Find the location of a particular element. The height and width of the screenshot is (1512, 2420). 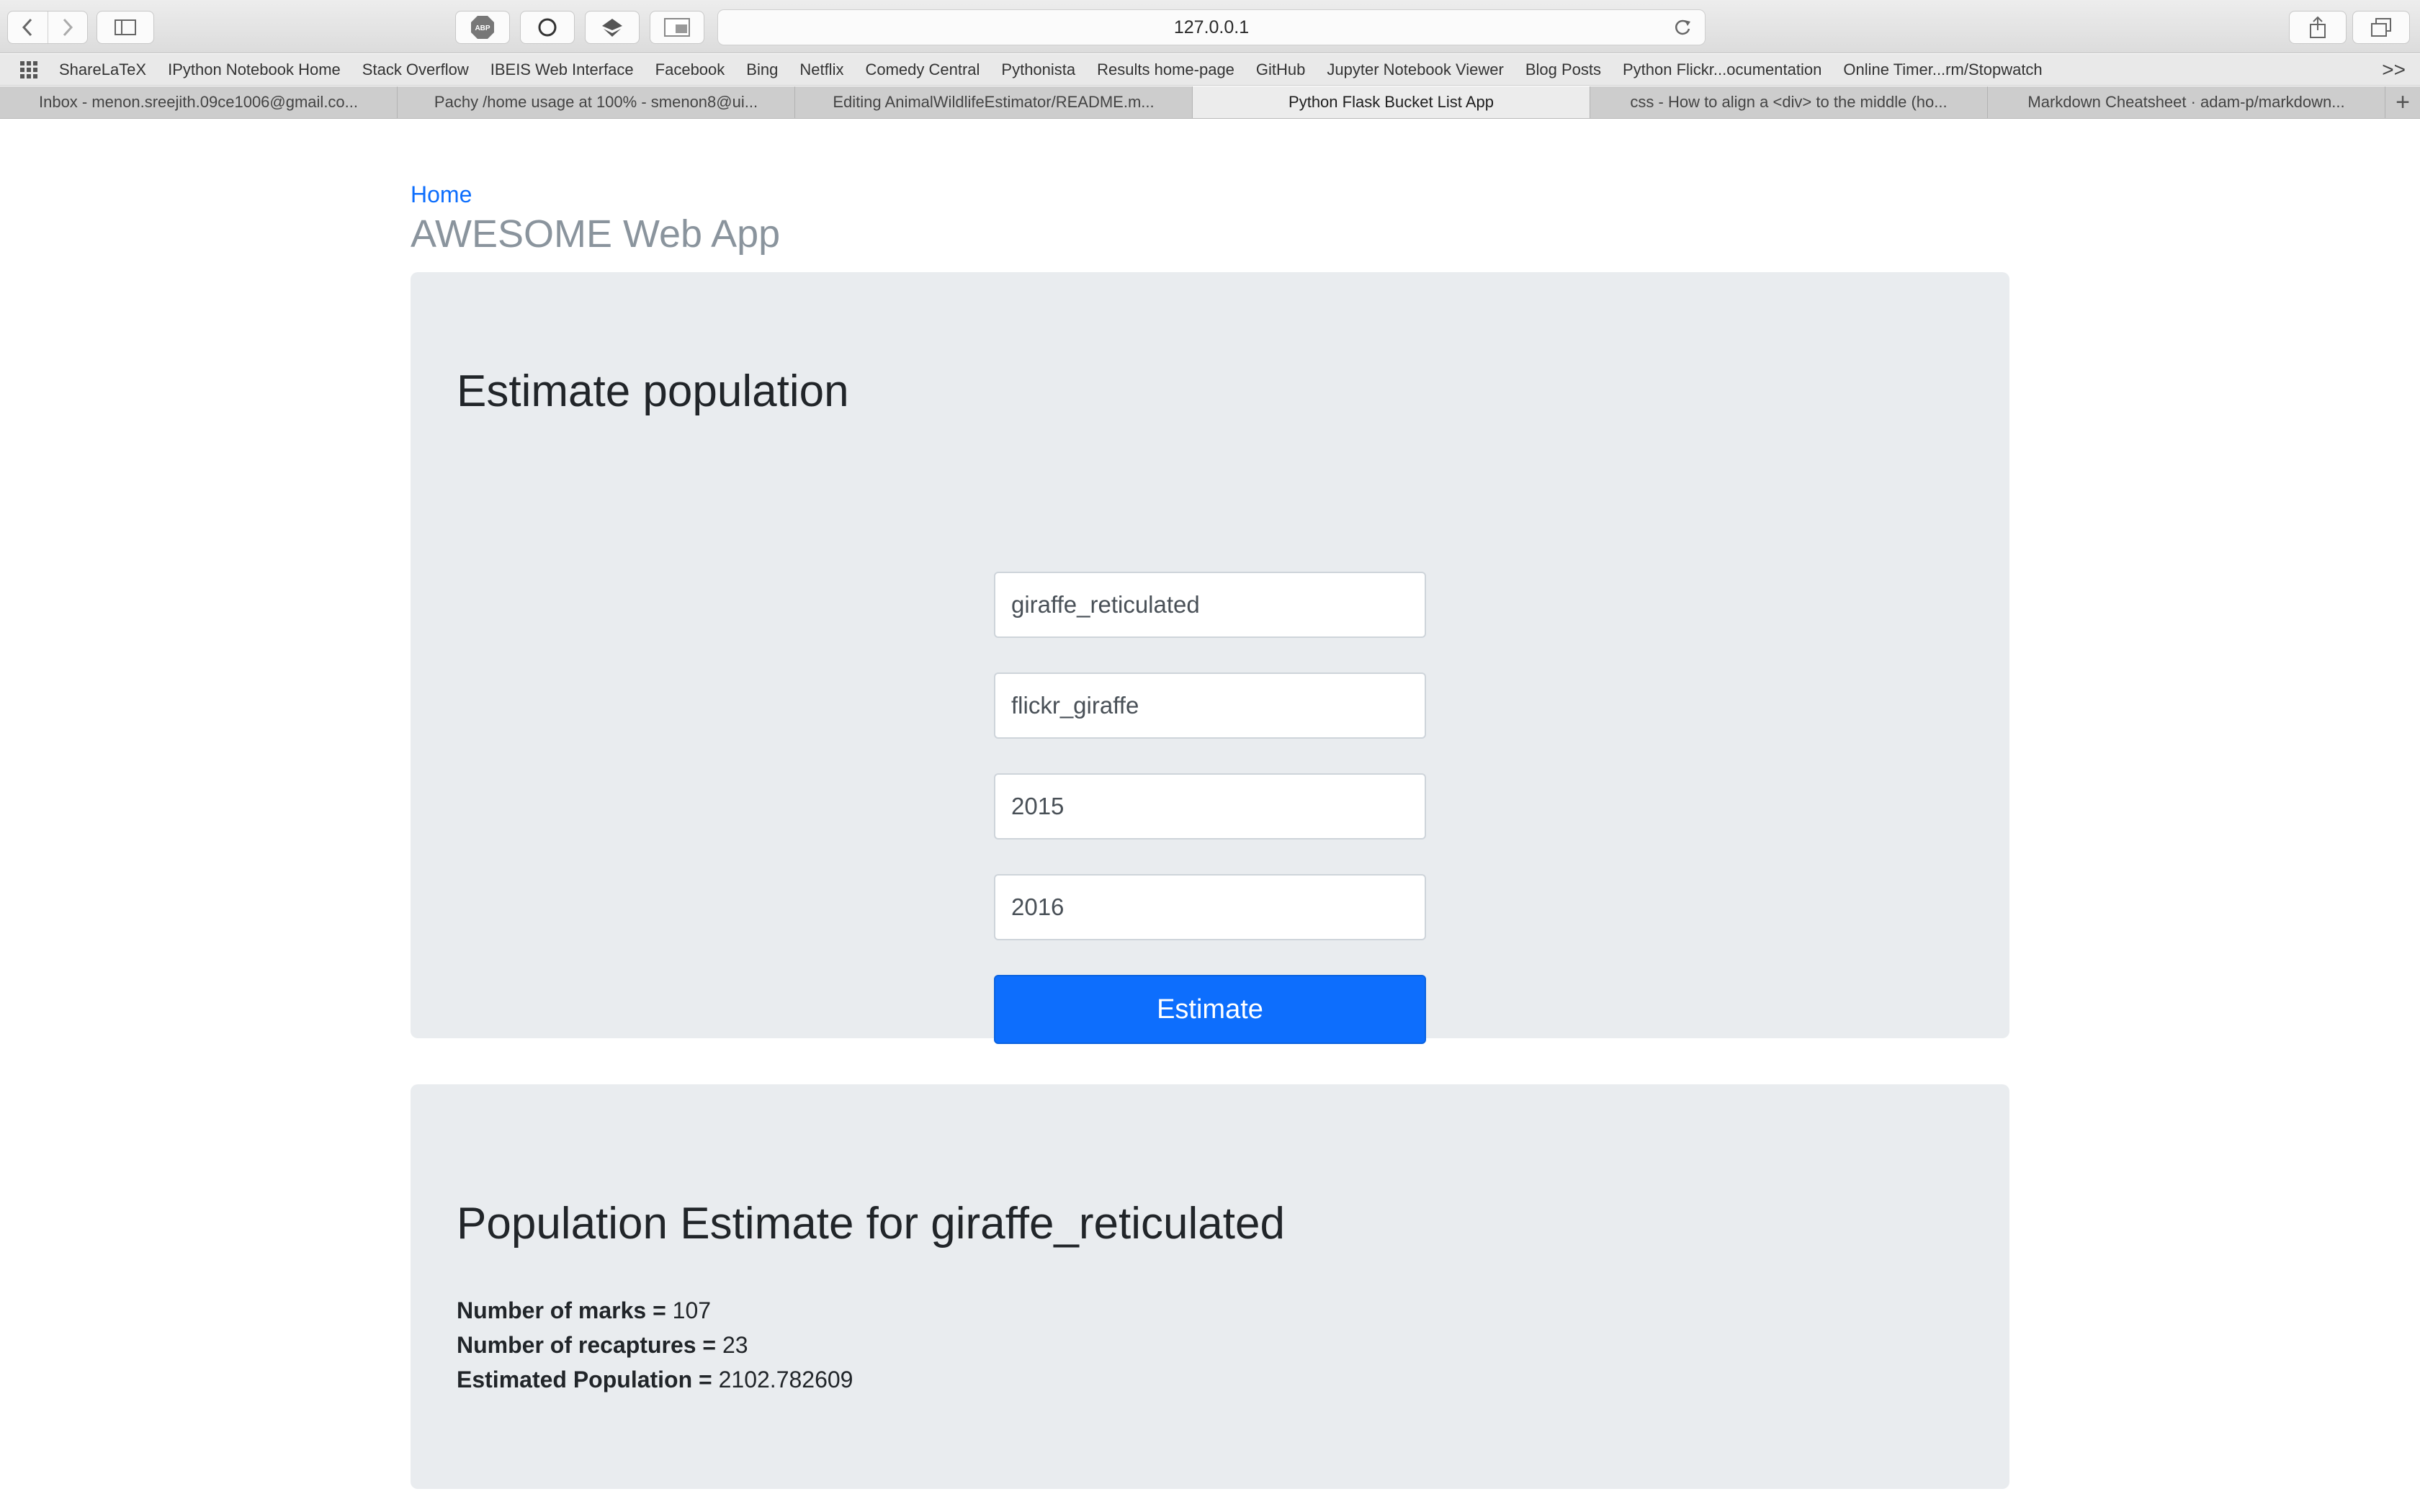

browser-toolbar: ABP 127.0.0.1 is located at coordinates (1210, 26).